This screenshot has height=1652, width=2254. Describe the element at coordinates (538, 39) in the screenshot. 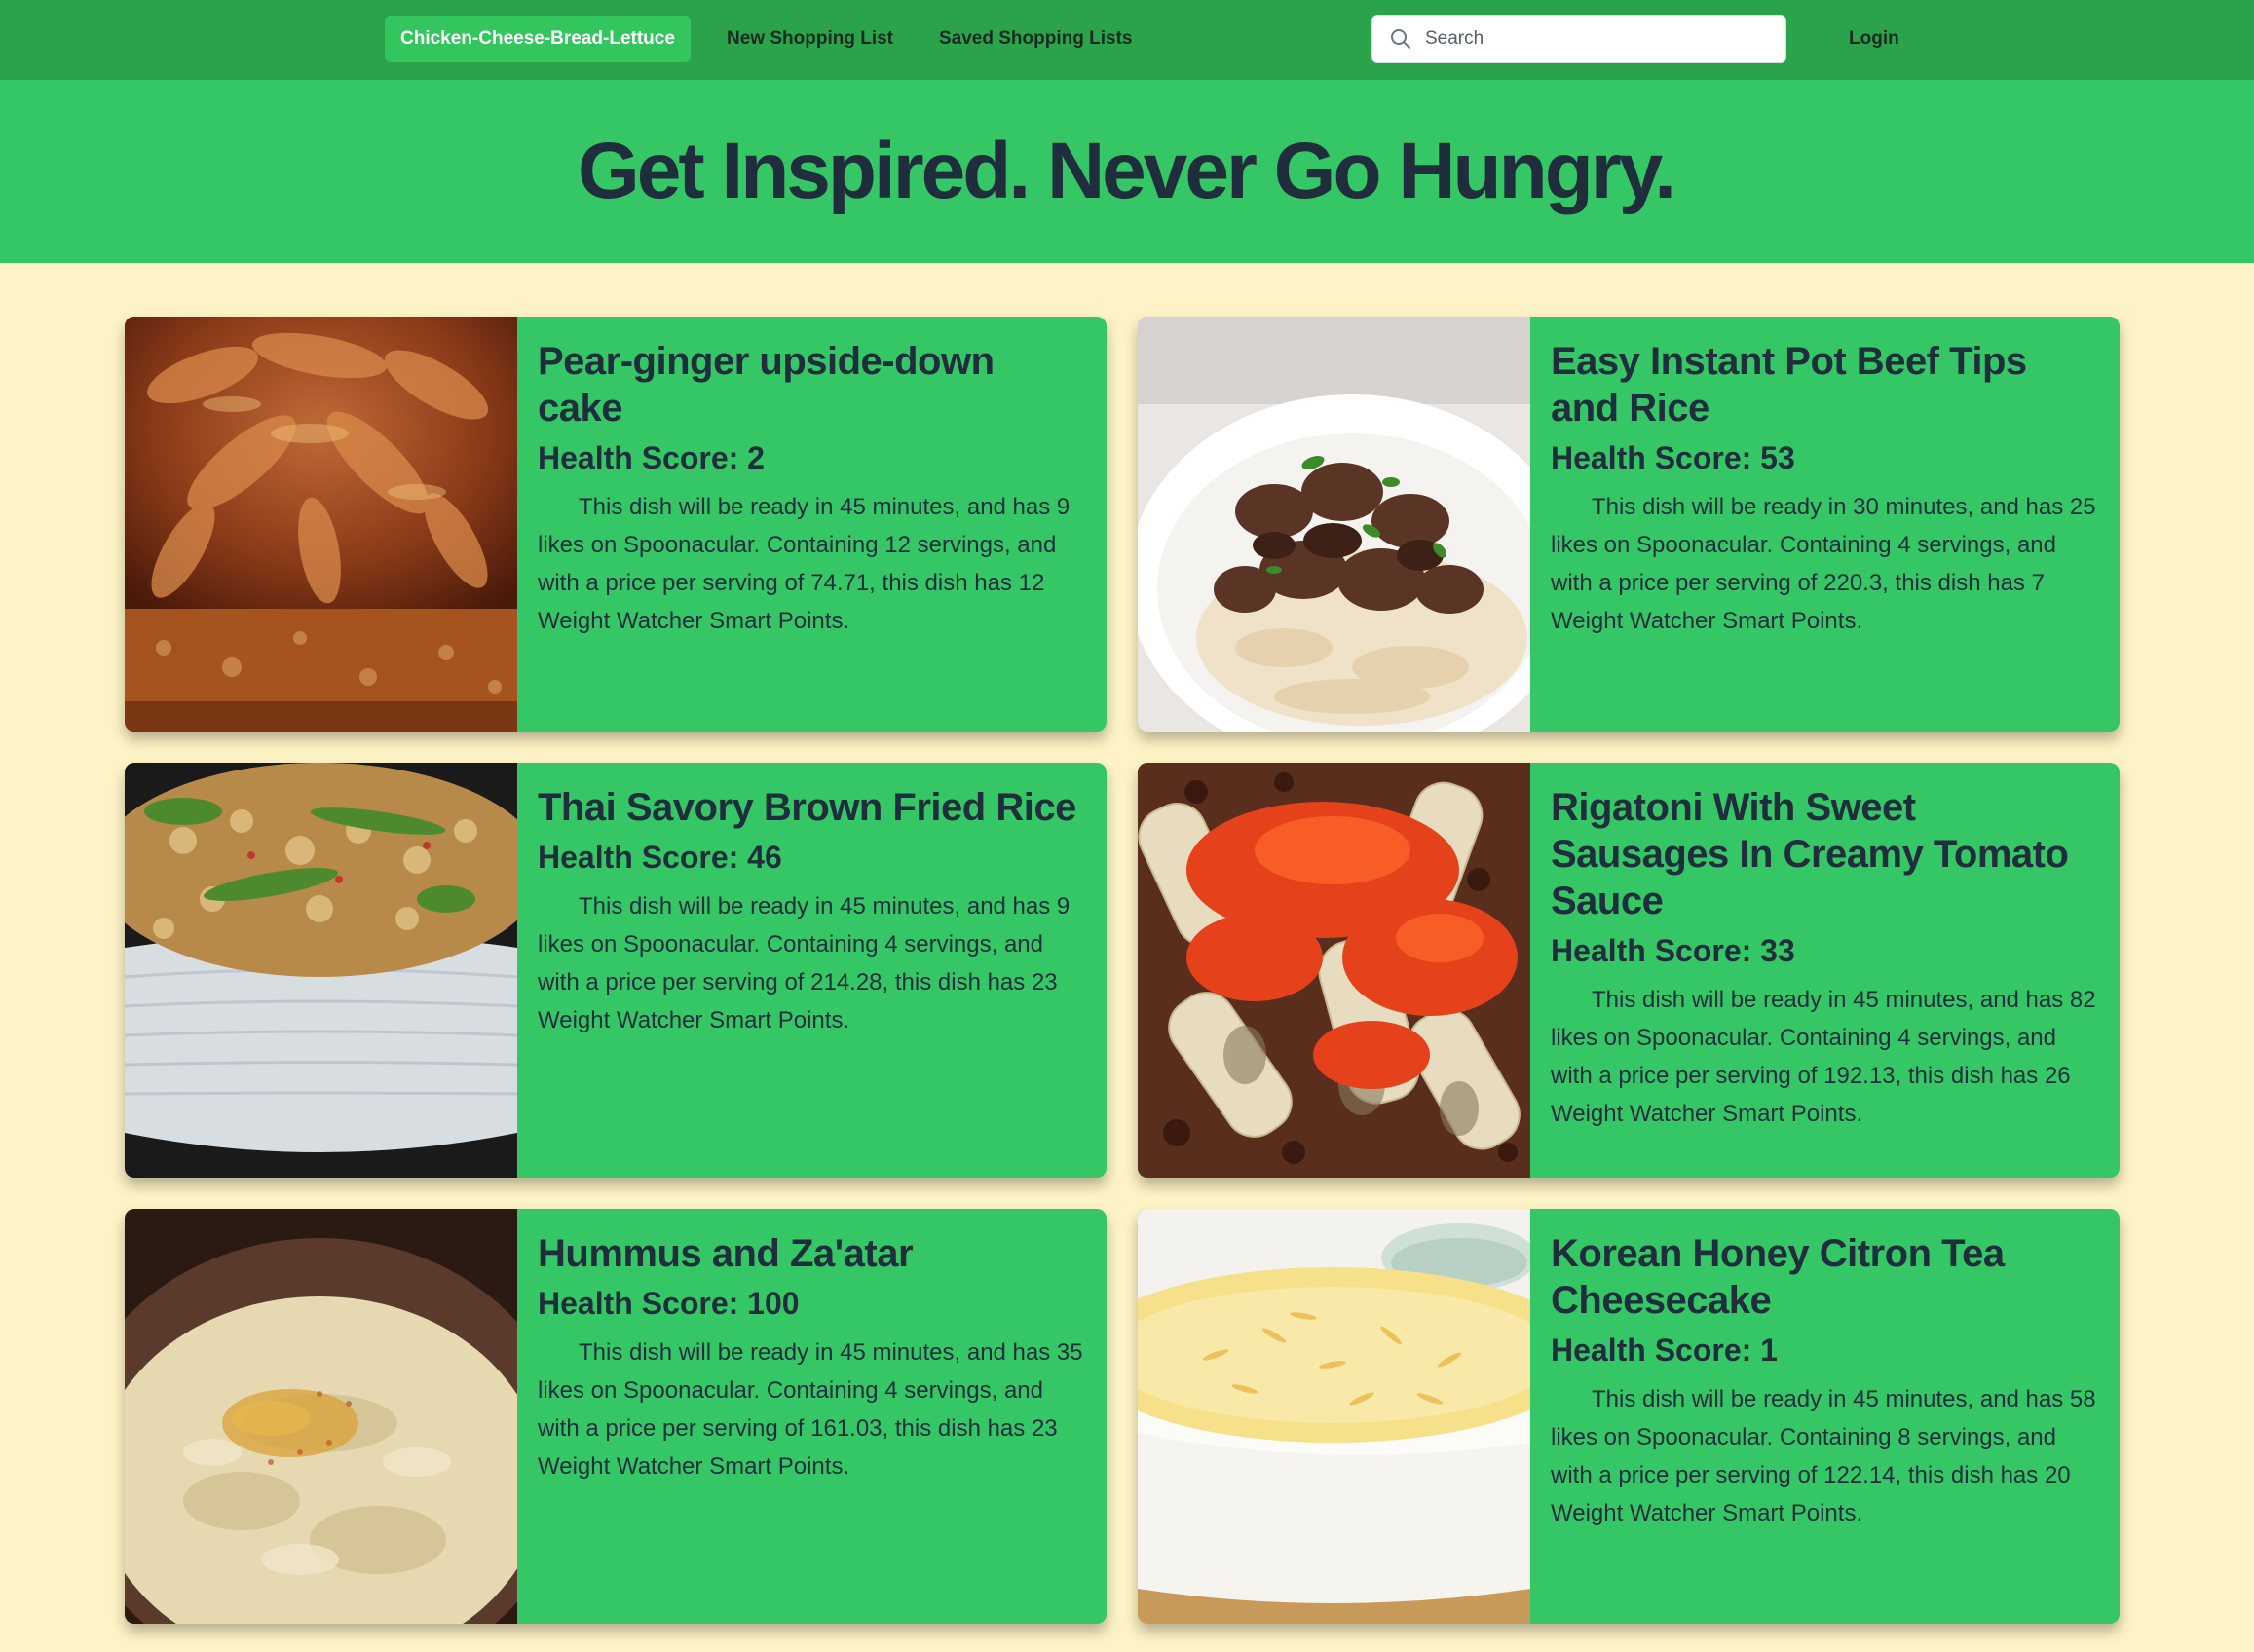

I see `brand-button: Chicken-Cheese-Bread-Lettuce` at that location.